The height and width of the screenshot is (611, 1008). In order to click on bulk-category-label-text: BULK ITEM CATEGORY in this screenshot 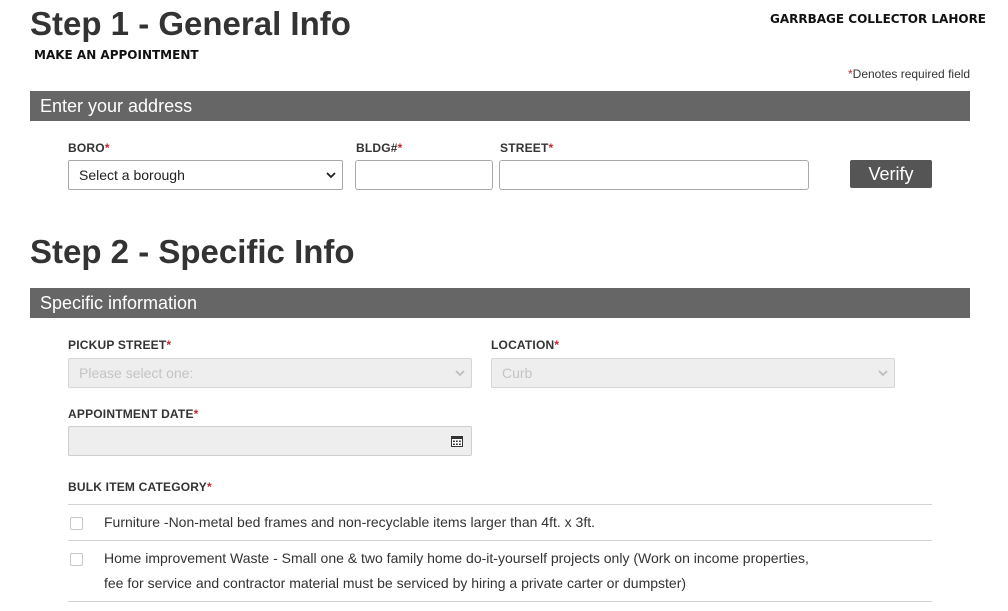, I will do `click(137, 487)`.